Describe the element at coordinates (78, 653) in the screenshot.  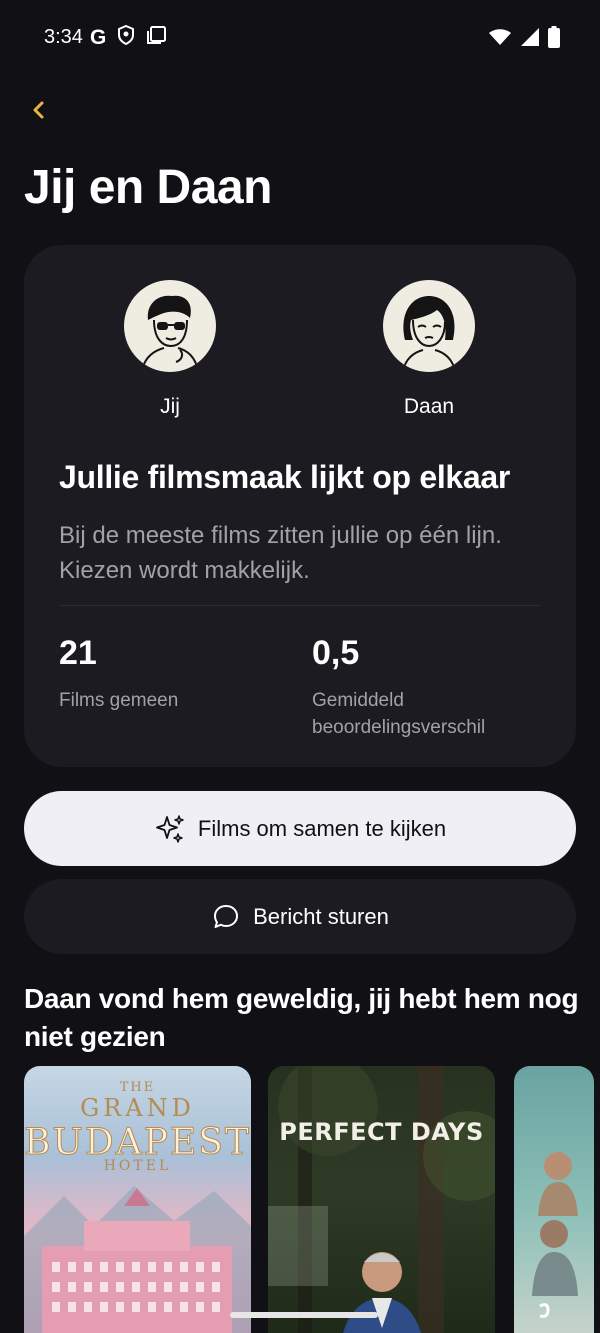
I see `stat-value: 21` at that location.